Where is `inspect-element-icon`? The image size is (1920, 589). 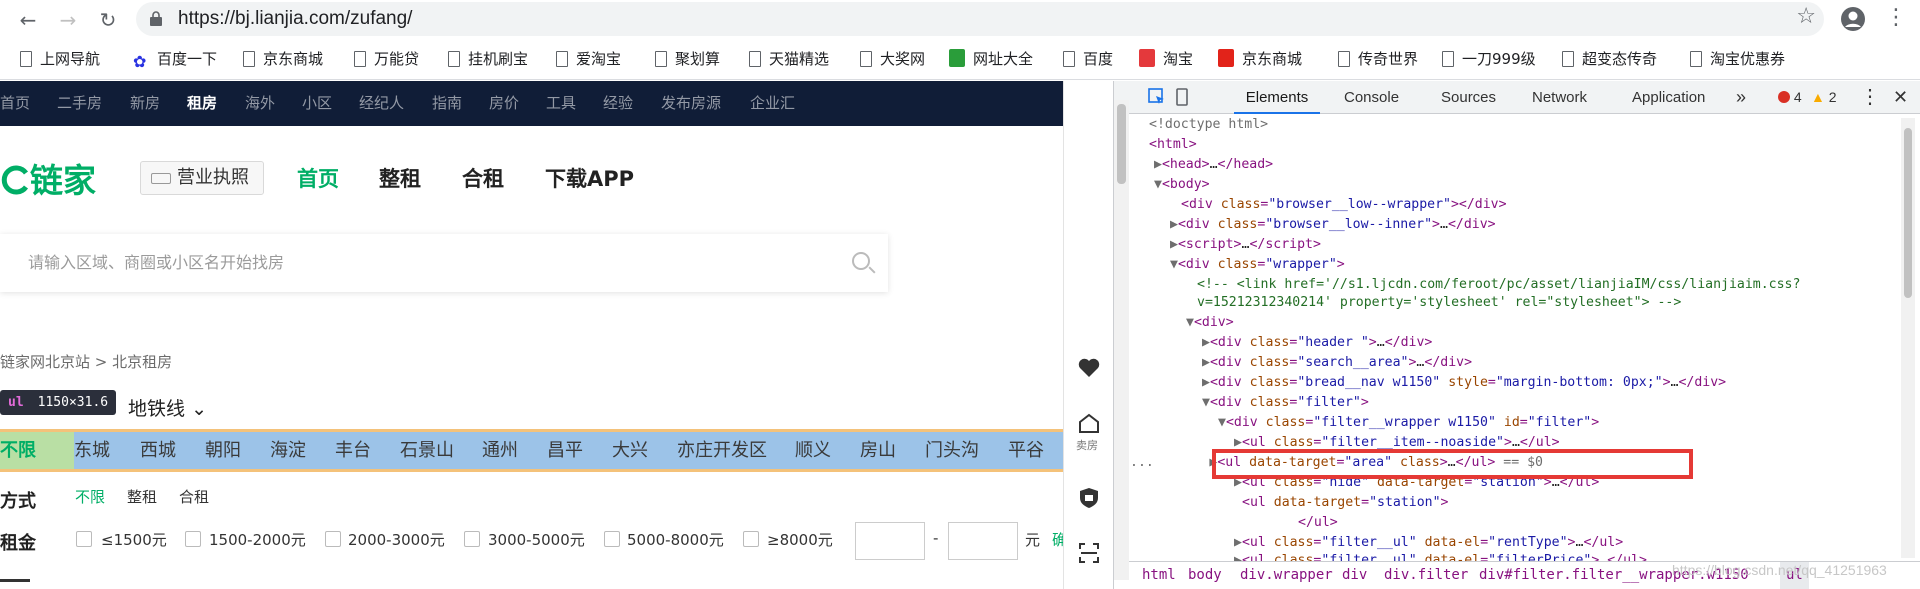 inspect-element-icon is located at coordinates (1157, 97).